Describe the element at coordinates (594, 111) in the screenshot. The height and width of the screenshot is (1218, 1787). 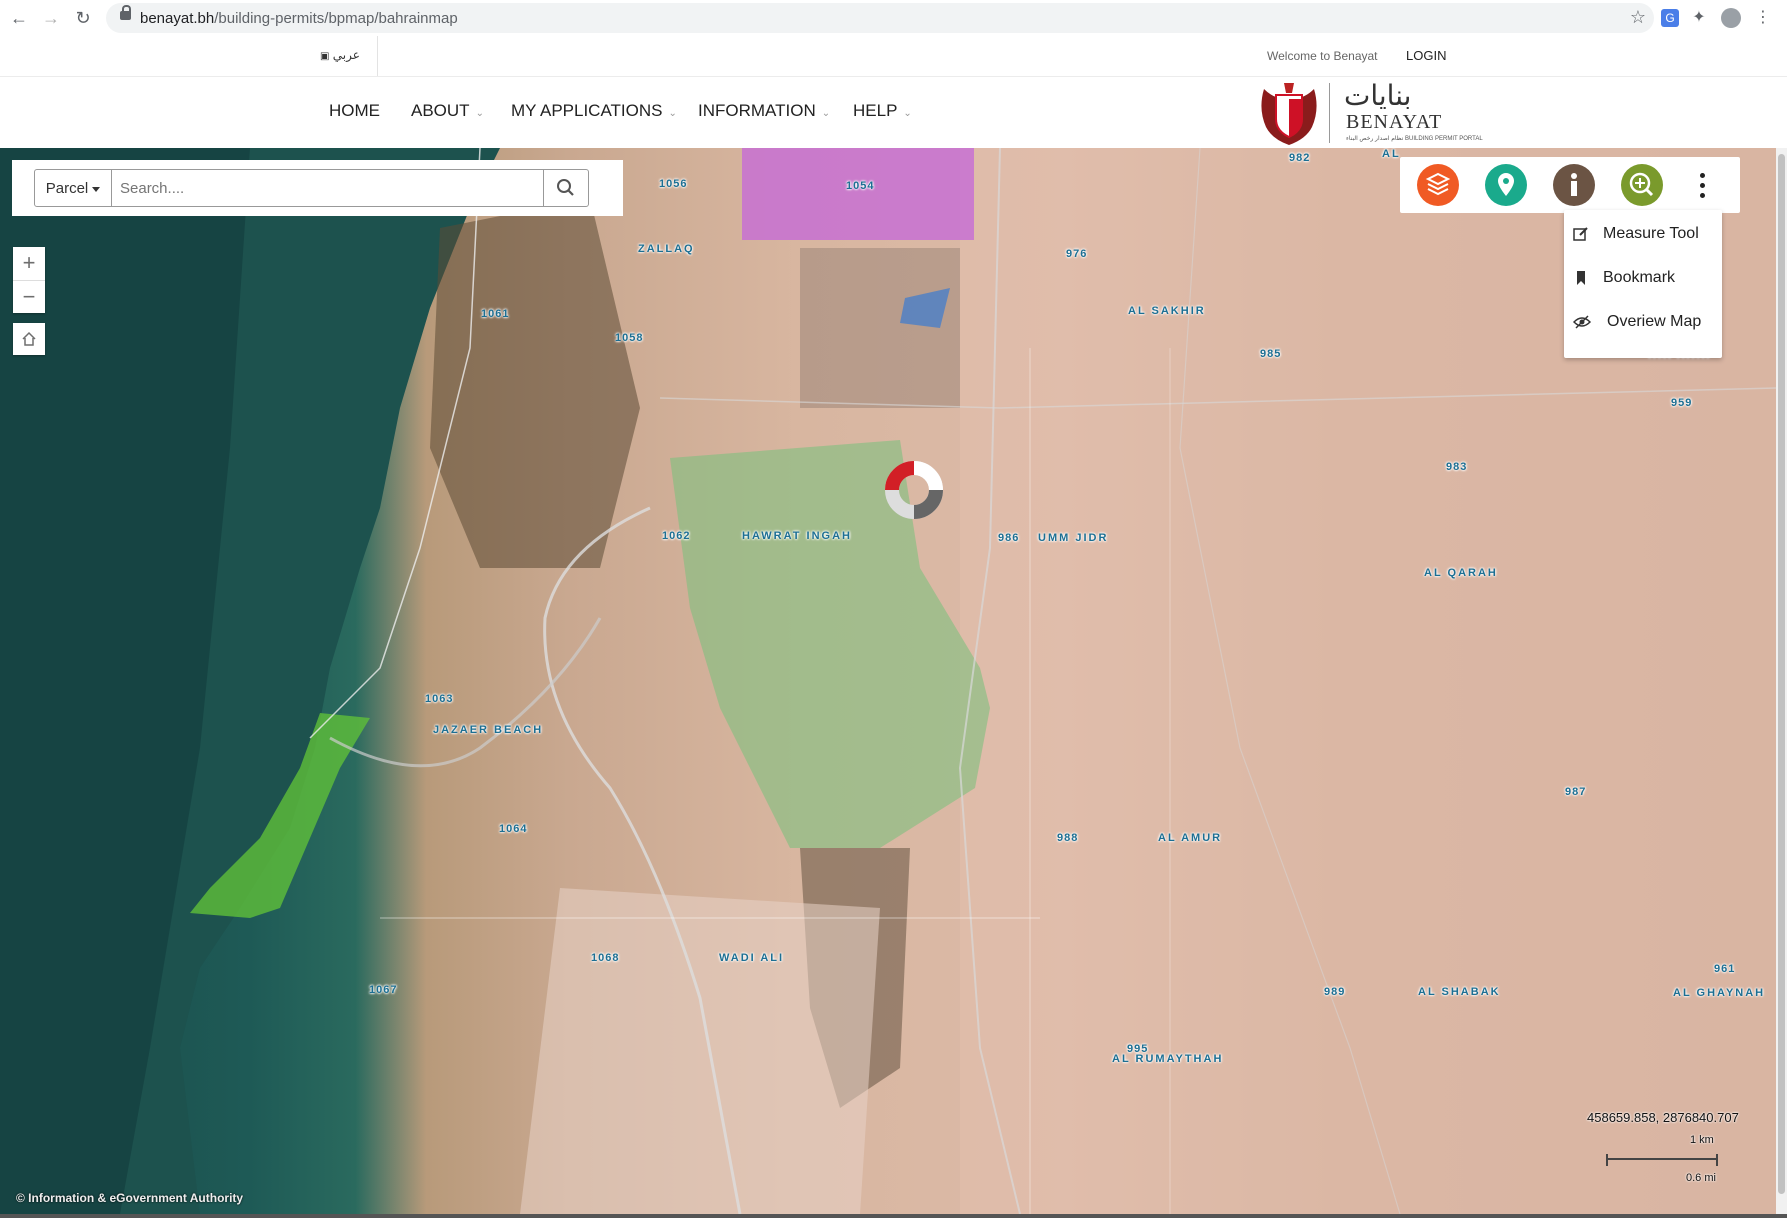
I see `nav-my-applications: MY APPLICATIONS ⌄` at that location.